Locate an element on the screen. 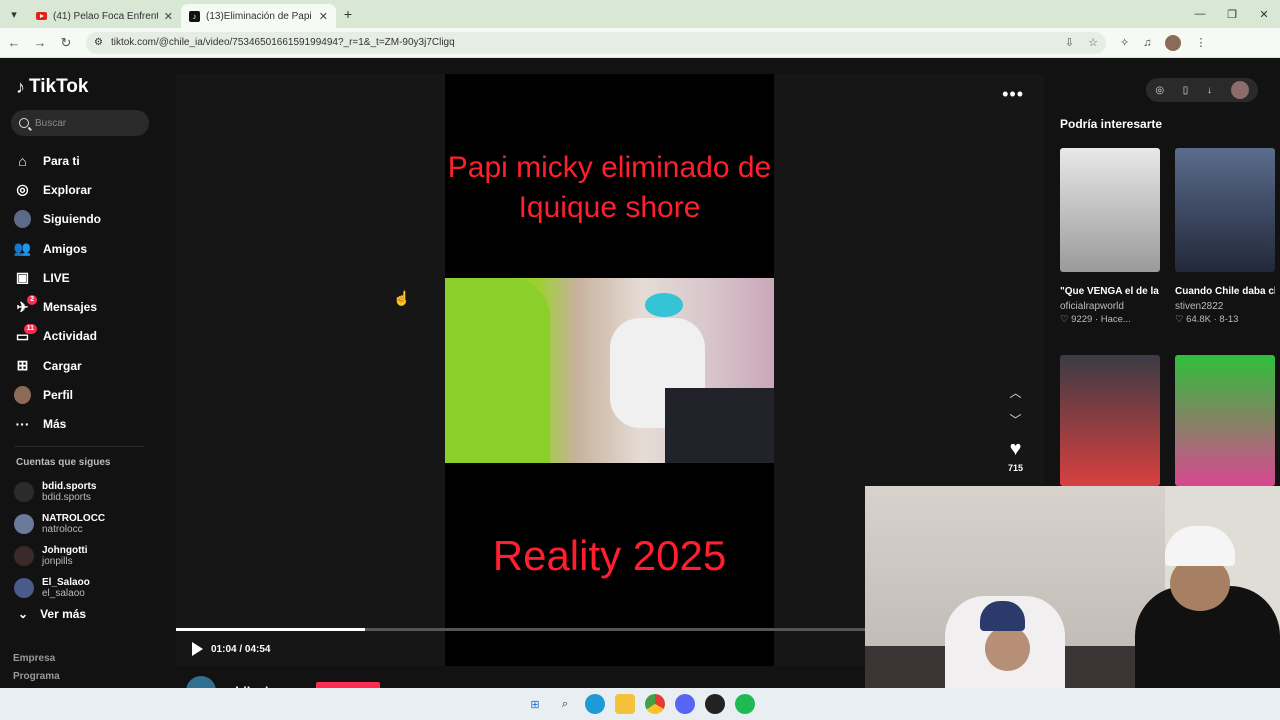  tab-1-title: (41) Pelao Foca Enfrent@ a pap is located at coordinates (105, 16).